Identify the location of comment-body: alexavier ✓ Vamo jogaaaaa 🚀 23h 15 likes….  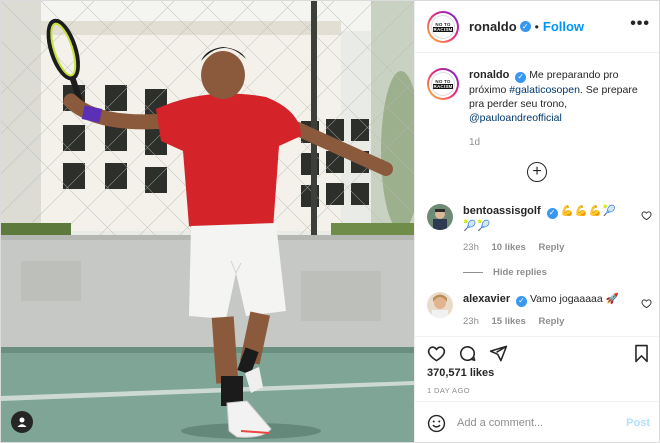
(543, 310).